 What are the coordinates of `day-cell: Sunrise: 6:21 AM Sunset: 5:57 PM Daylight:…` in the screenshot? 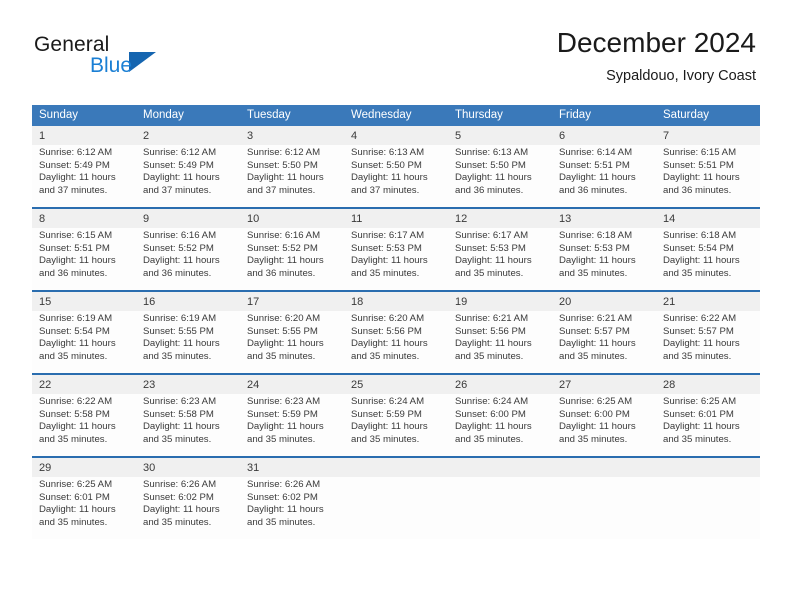 It's located at (604, 342).